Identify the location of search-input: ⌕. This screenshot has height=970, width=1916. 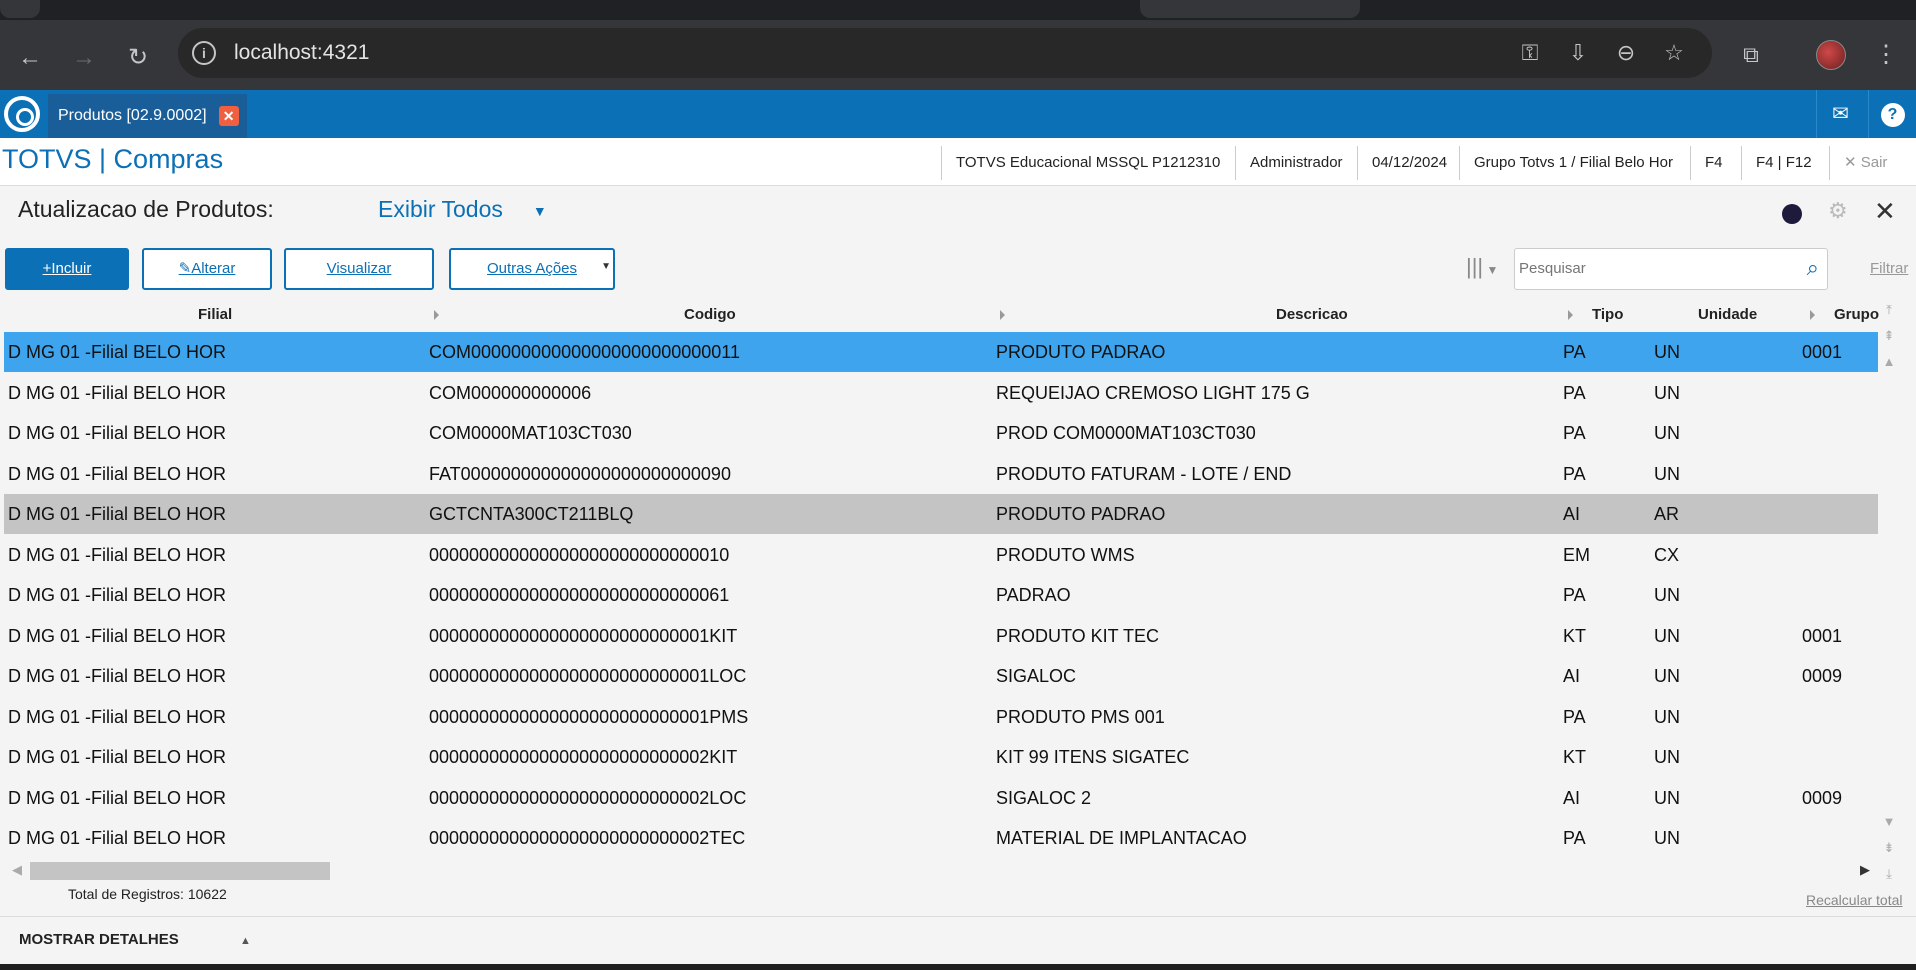
(1671, 269).